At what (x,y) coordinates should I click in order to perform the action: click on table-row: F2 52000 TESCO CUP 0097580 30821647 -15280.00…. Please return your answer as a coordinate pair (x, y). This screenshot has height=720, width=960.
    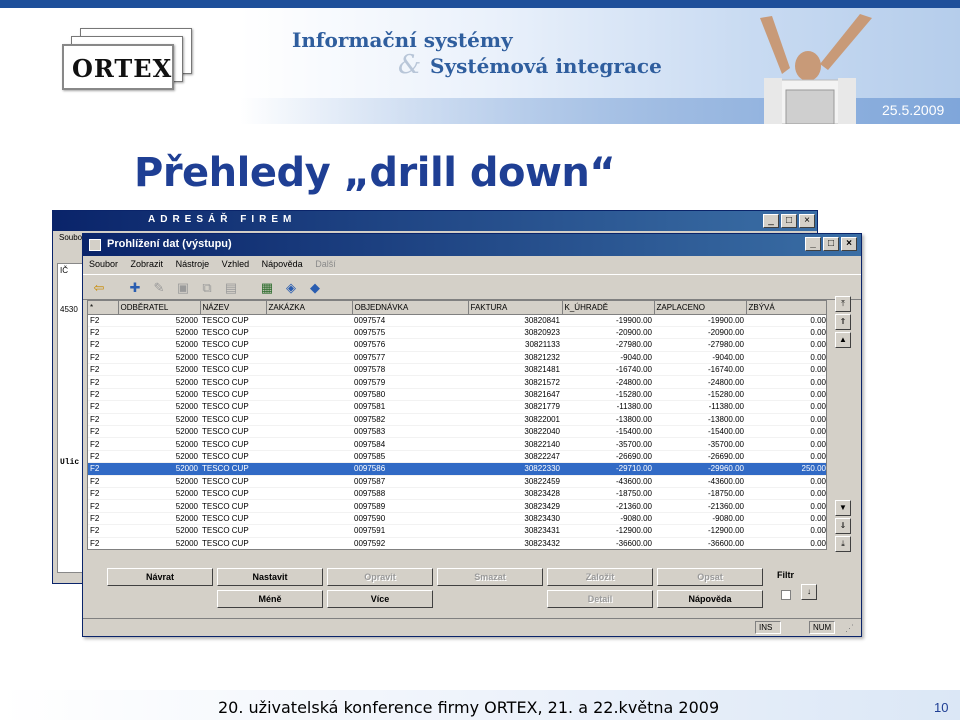
    Looking at the image, I should click on (457, 395).